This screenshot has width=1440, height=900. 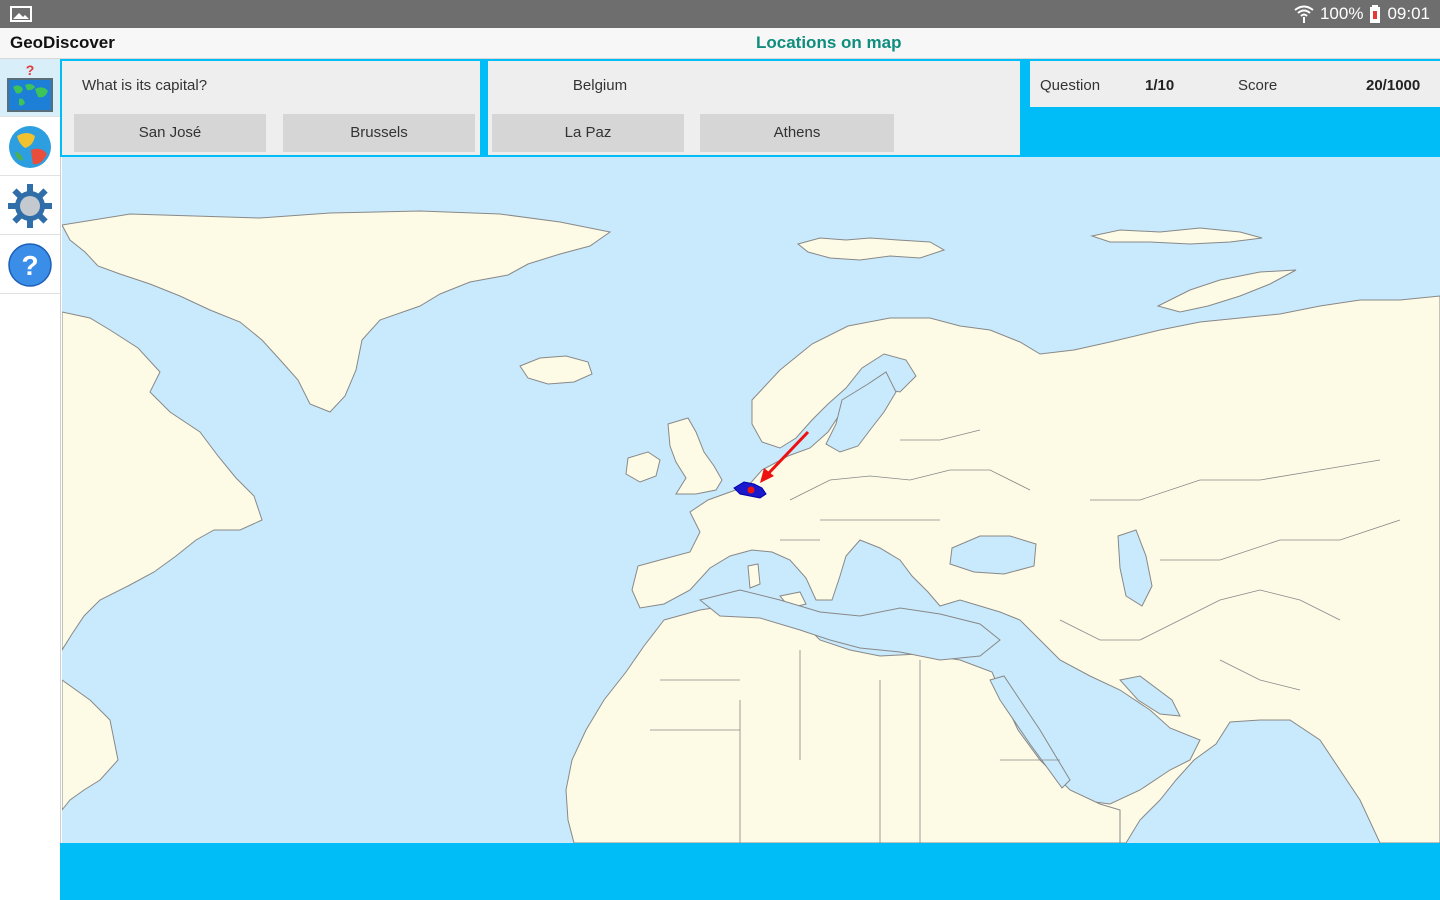 I want to click on belgium-capital-dot, so click(x=751, y=490).